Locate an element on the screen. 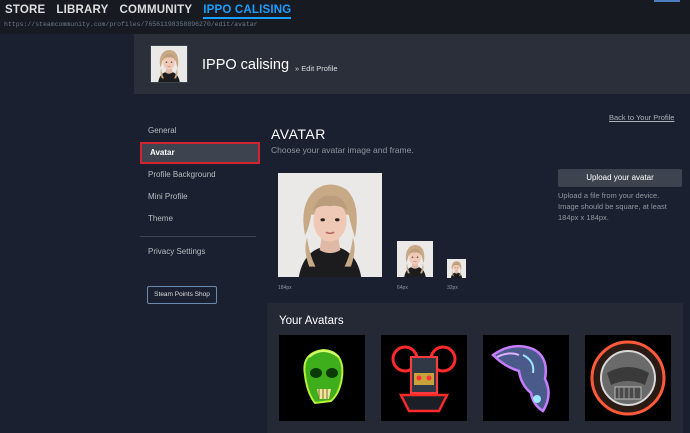 The image size is (690, 433). green-skull-avatar is located at coordinates (322, 378).